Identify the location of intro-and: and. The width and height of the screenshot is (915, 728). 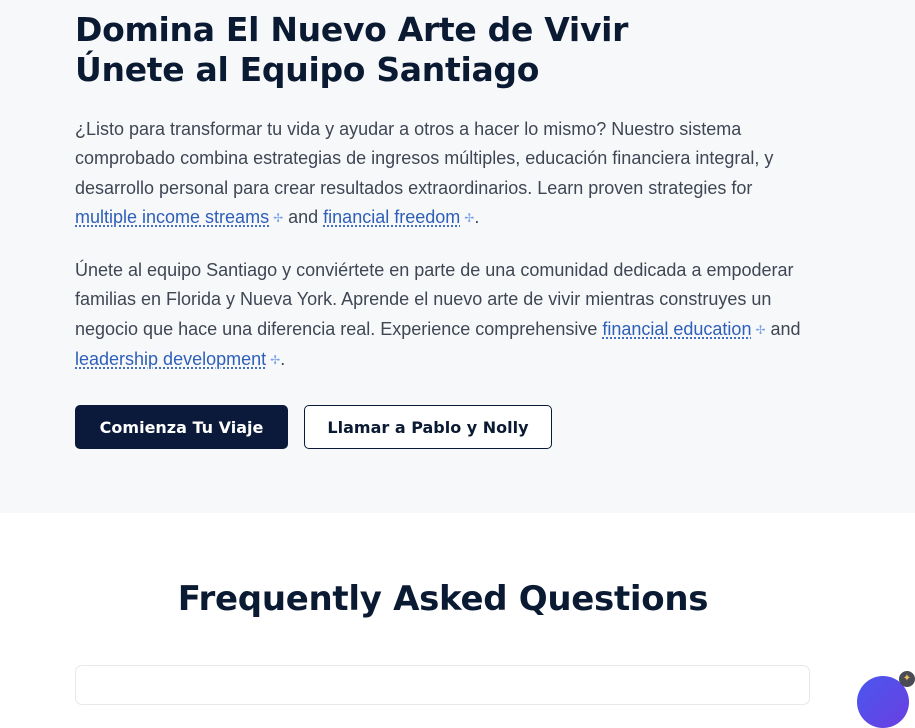
(303, 216).